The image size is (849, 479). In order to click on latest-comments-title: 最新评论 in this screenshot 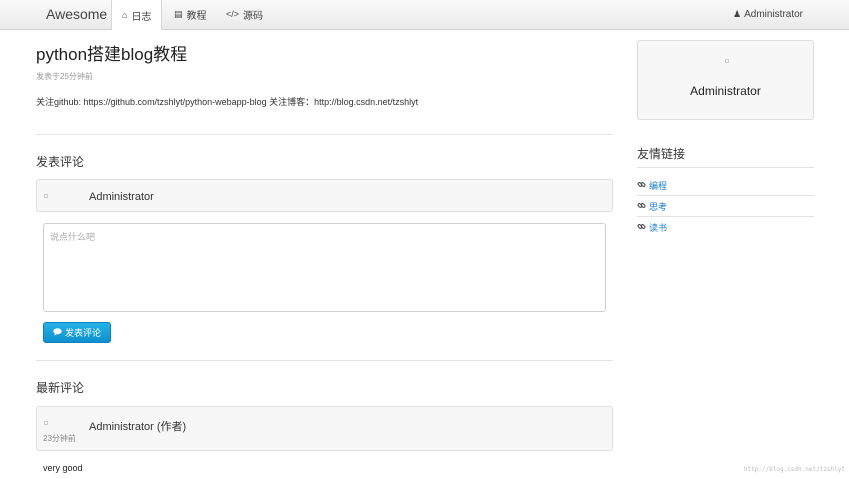, I will do `click(60, 388)`.